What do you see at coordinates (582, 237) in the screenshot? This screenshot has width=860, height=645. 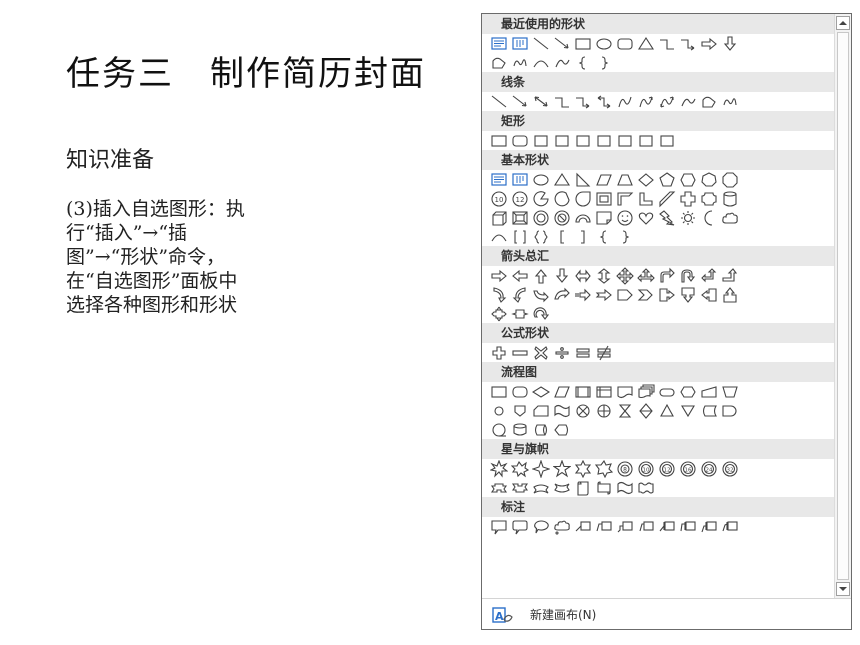 I see `right-bracket-icon` at bounding box center [582, 237].